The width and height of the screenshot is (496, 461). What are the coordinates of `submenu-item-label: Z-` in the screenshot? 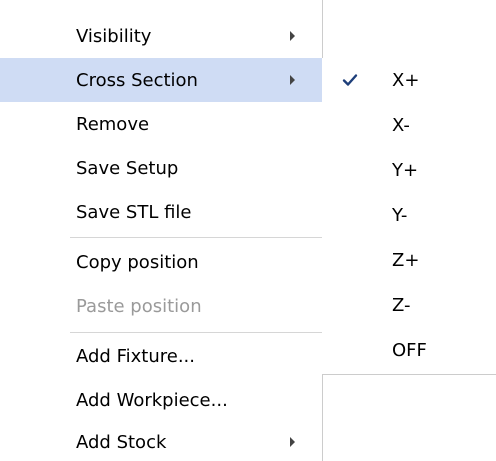 It's located at (401, 305).